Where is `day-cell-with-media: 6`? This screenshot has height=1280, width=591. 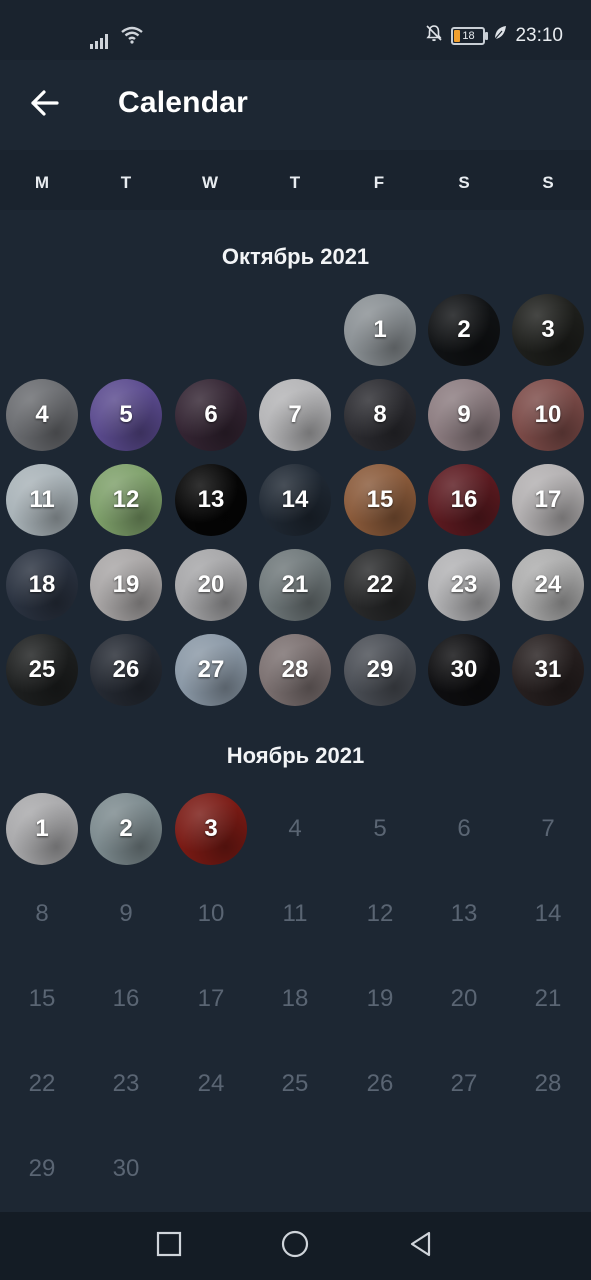
day-cell-with-media: 6 is located at coordinates (211, 415).